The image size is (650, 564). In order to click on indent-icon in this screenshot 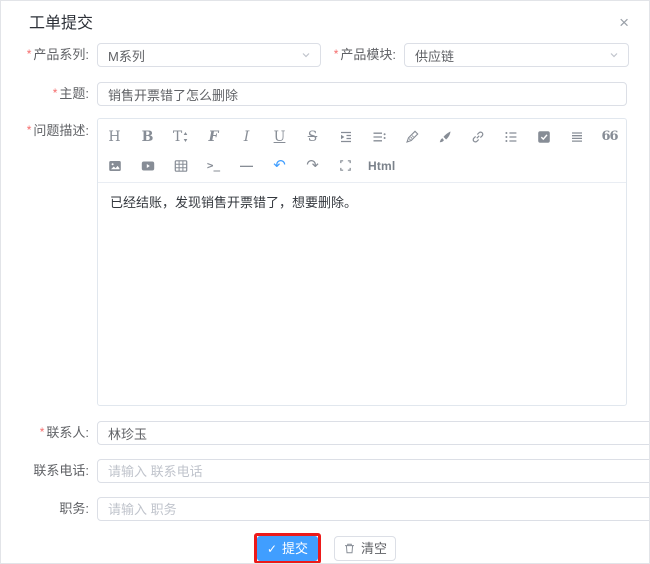, I will do `click(345, 137)`.